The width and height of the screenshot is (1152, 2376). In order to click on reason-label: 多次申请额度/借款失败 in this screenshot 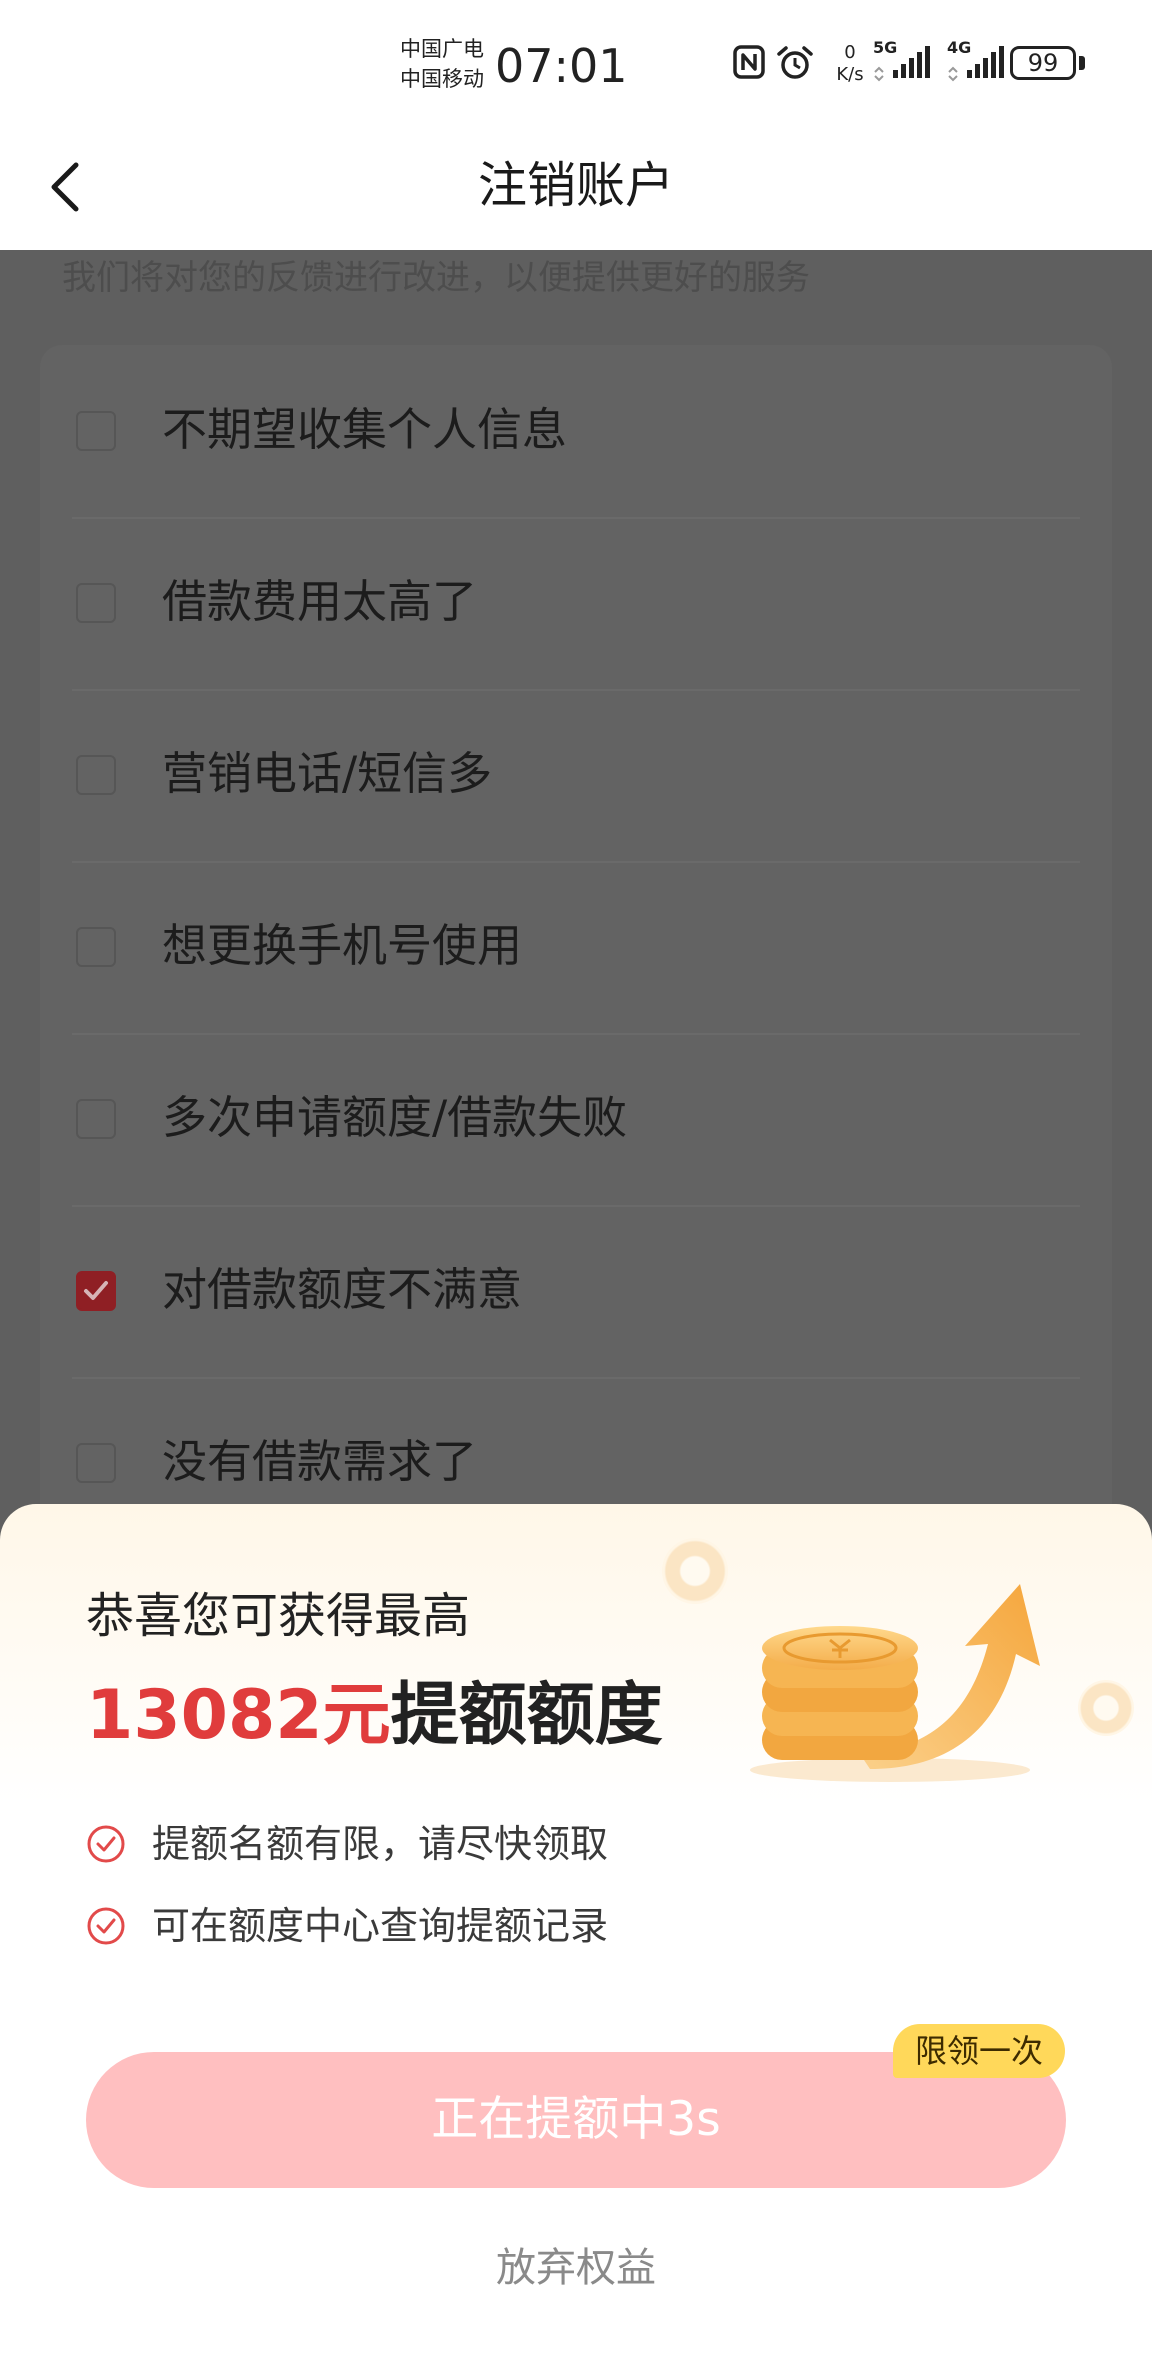, I will do `click(395, 1117)`.